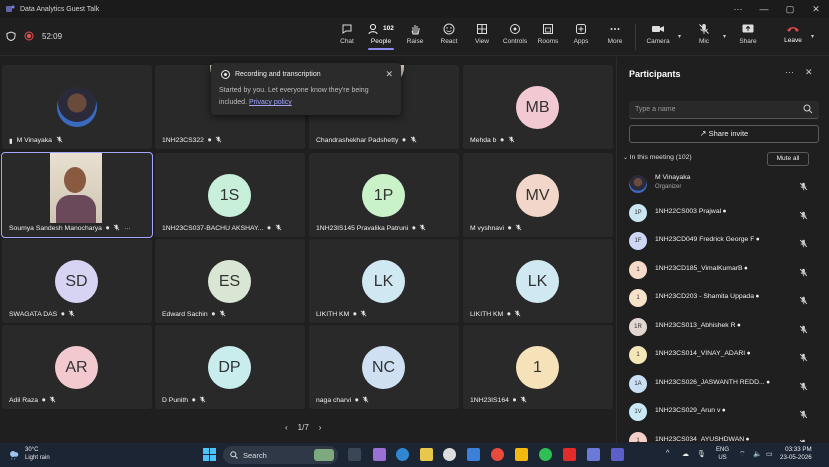 This screenshot has height=467, width=829. Describe the element at coordinates (816, 9) in the screenshot. I see `close-window-button: ✕` at that location.